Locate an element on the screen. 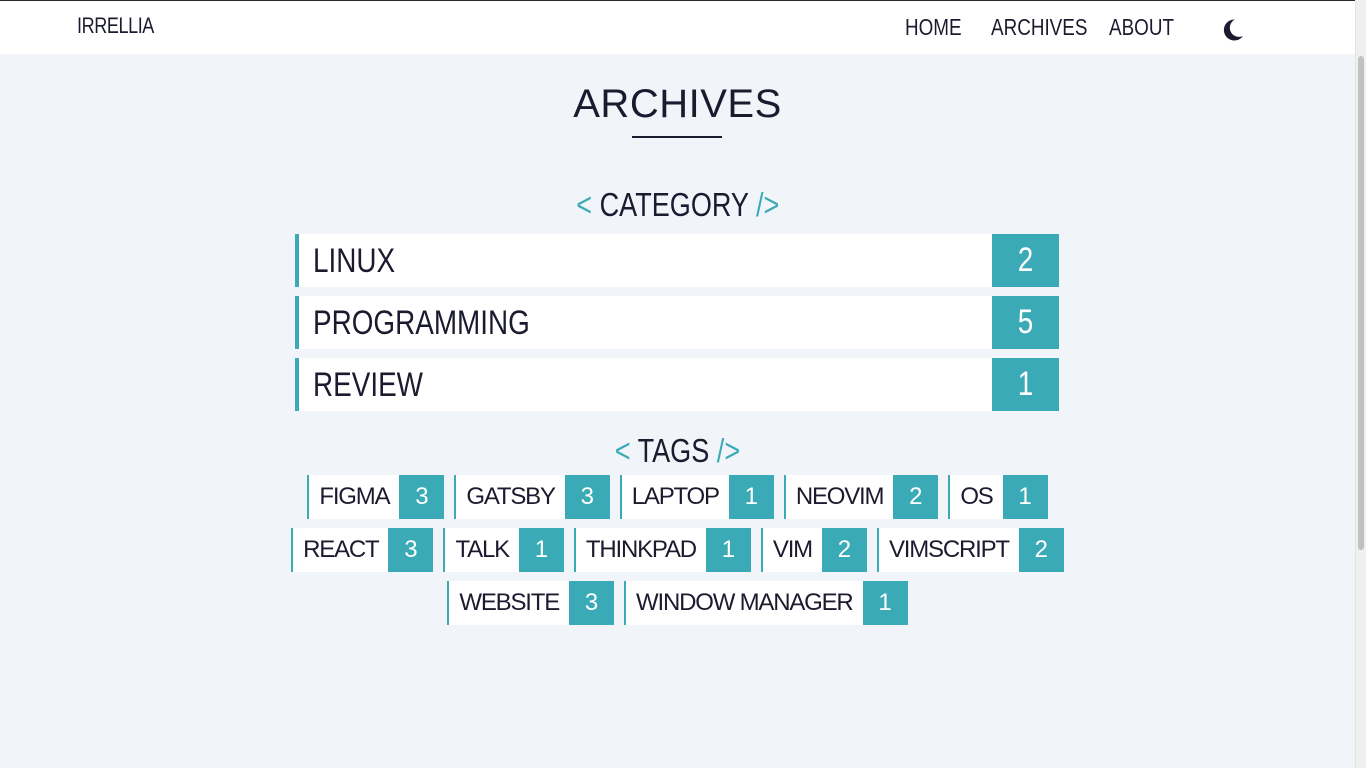  tag-name: FIGMA is located at coordinates (354, 496).